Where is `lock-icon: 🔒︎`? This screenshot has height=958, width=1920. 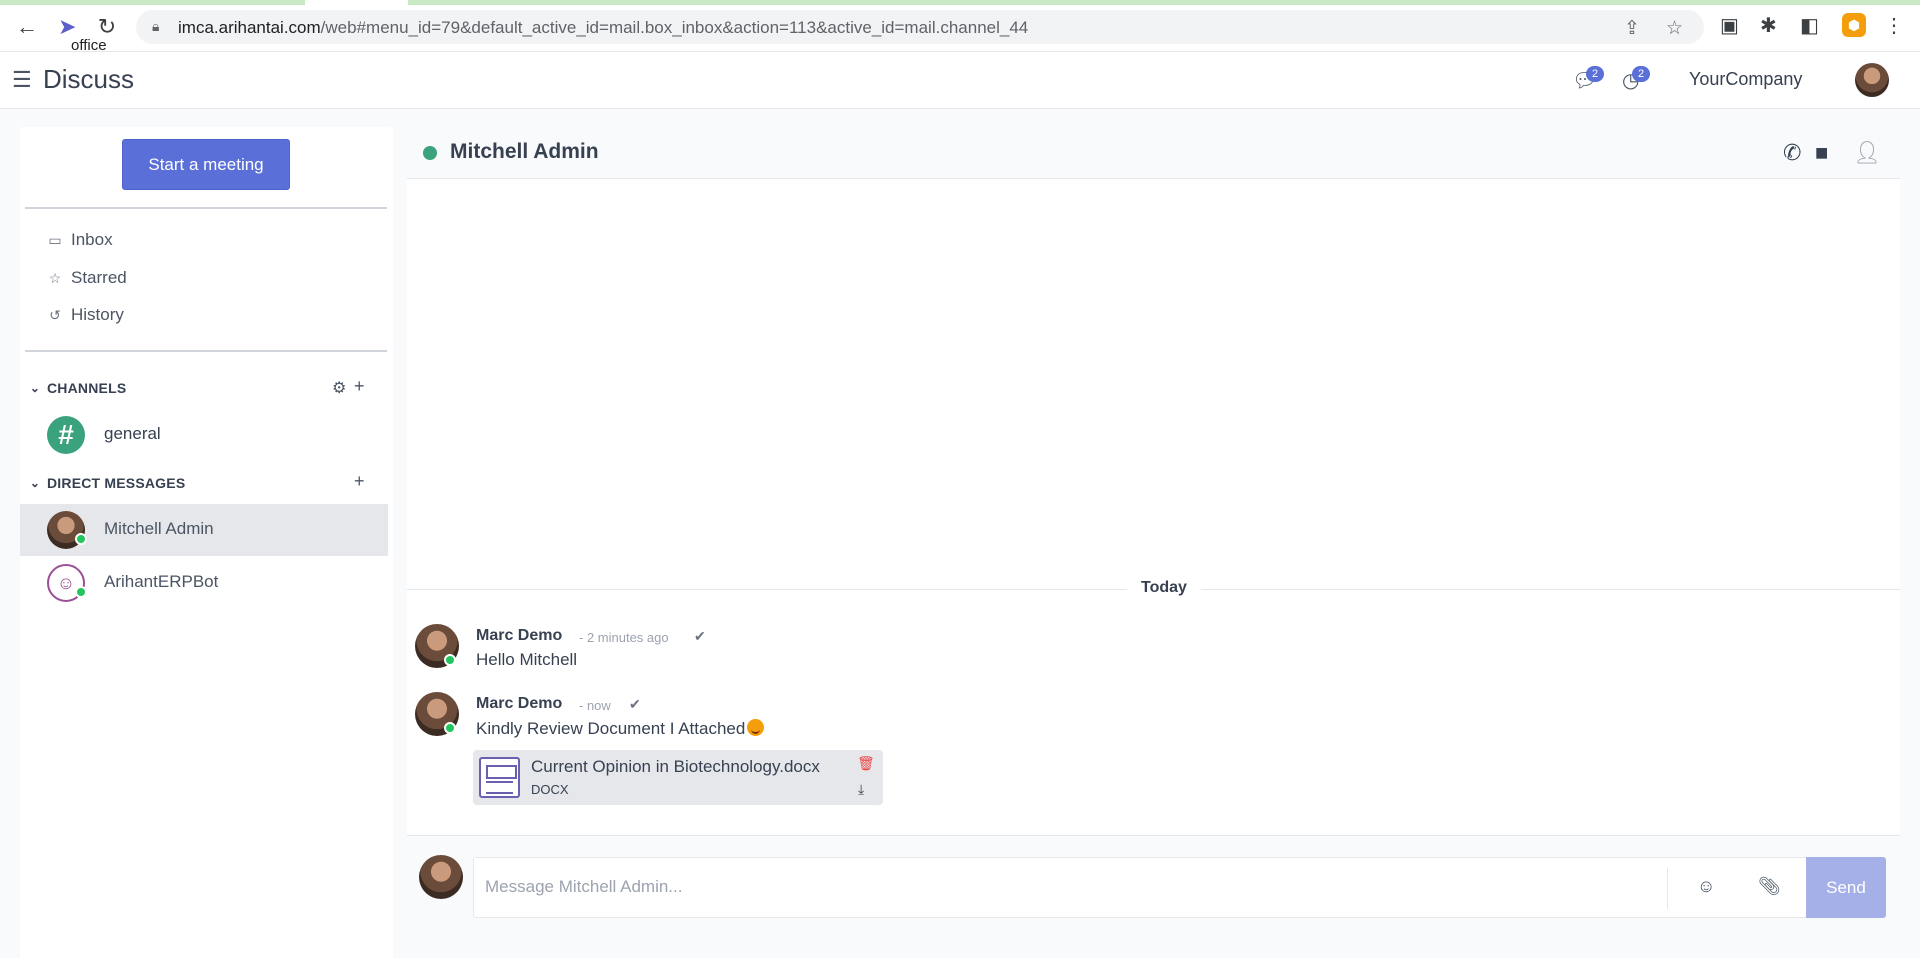 lock-icon: 🔒︎ is located at coordinates (156, 26).